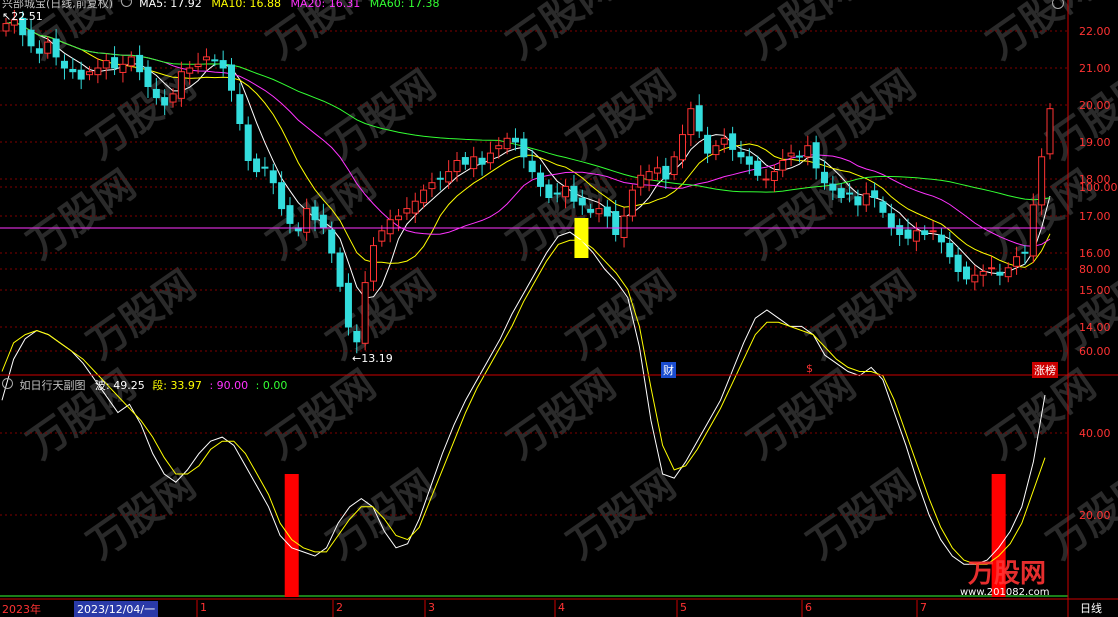  What do you see at coordinates (21, 609) in the screenshot?
I see `year-label: 2023年` at bounding box center [21, 609].